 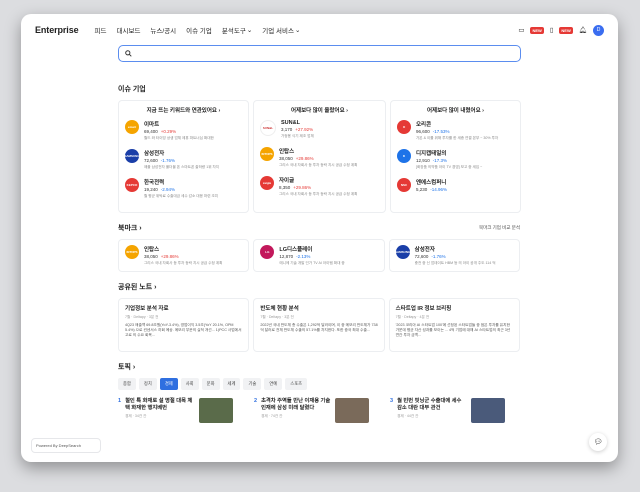 What do you see at coordinates (290, 123) in the screenshot?
I see `company-name: SUN&L` at bounding box center [290, 123].